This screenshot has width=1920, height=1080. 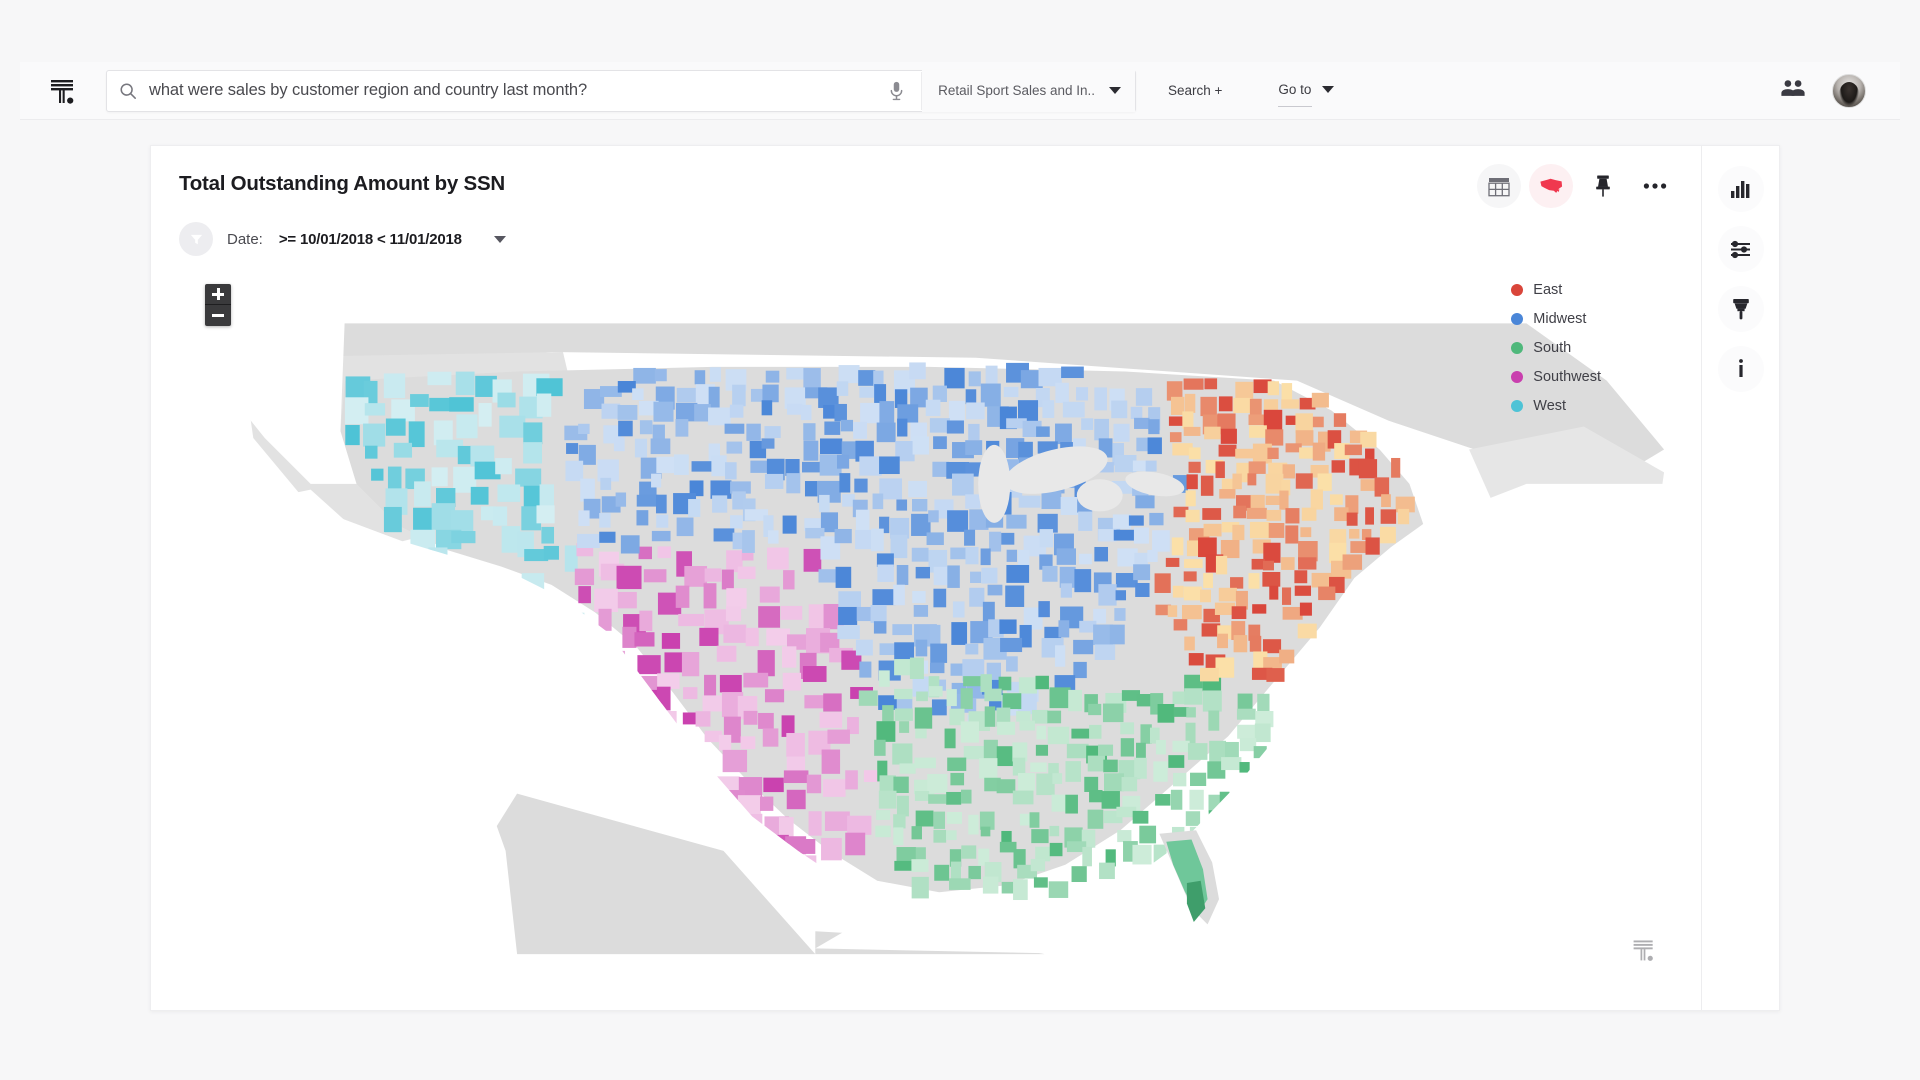 I want to click on zoom-out-icon, so click(x=218, y=315).